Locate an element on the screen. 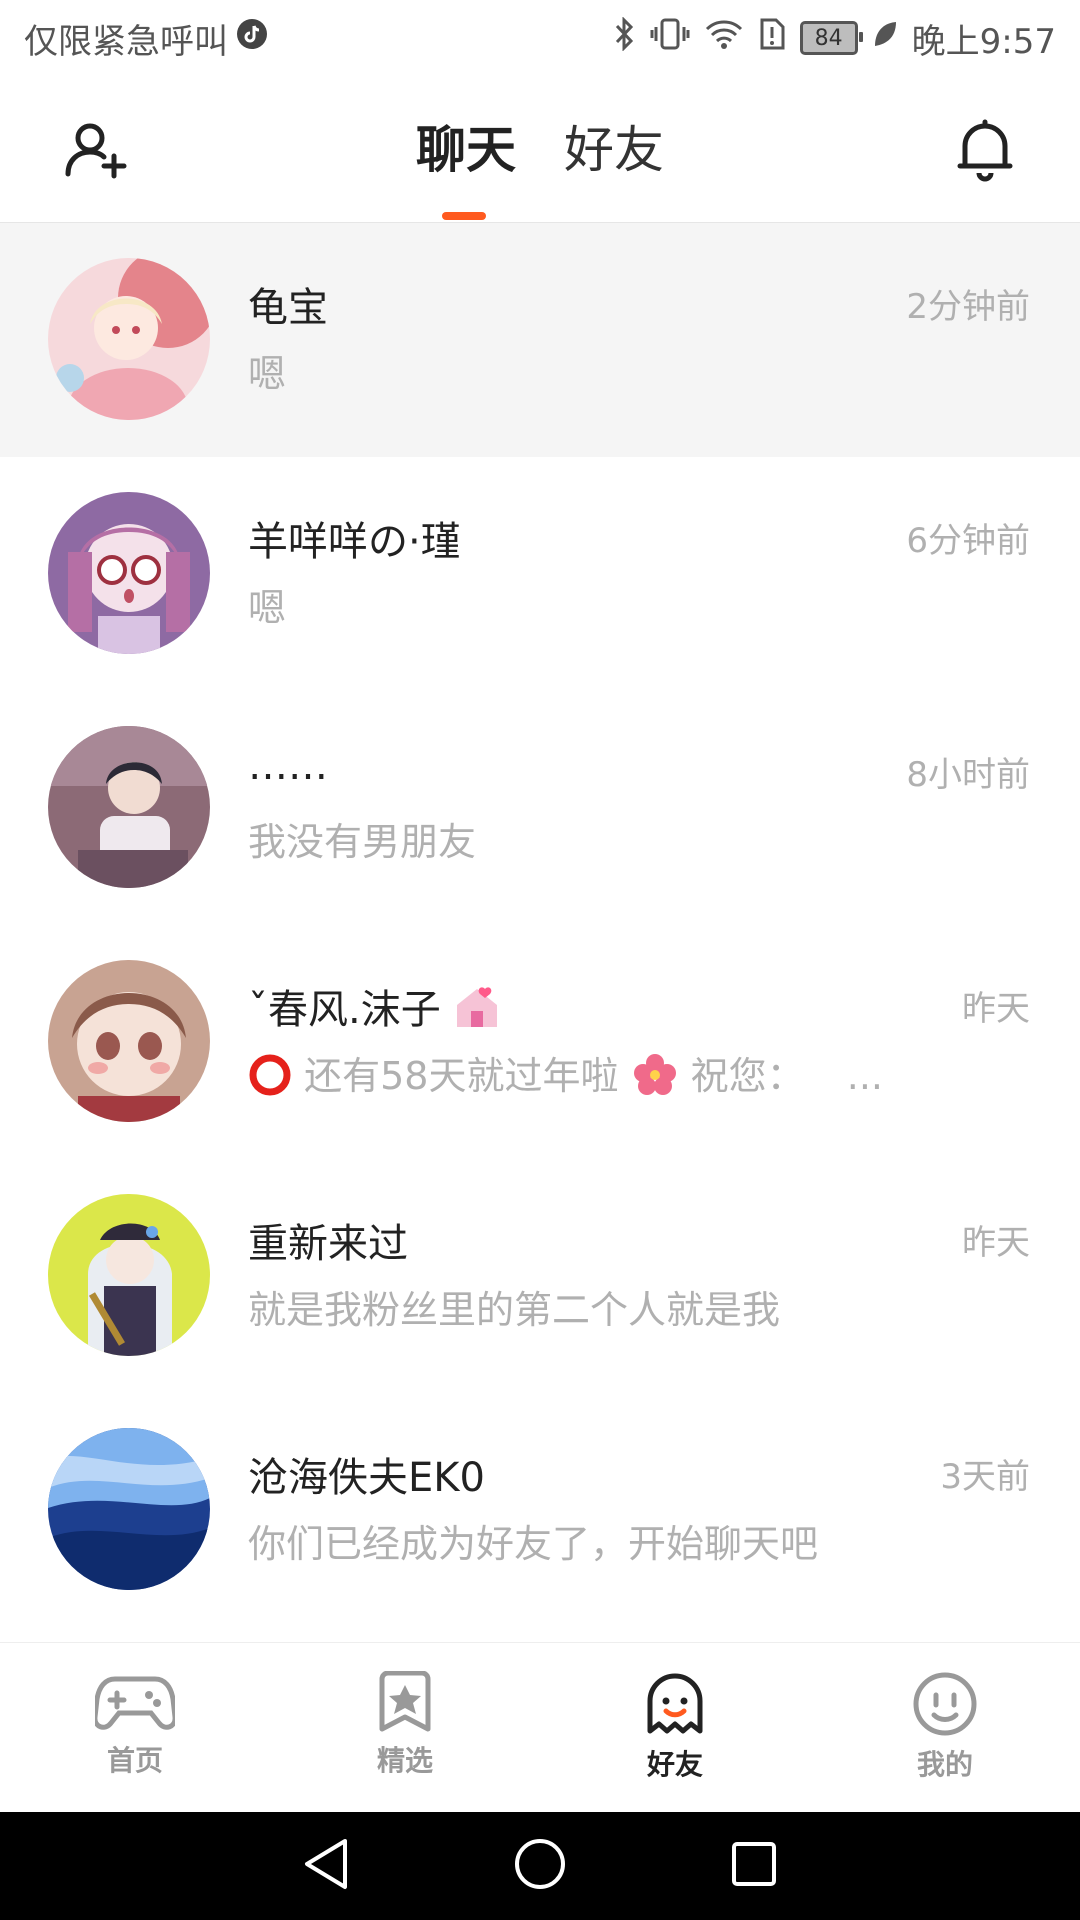 The image size is (1080, 1920). chat-name: ˇ春风.沫子 is located at coordinates (374, 1006).